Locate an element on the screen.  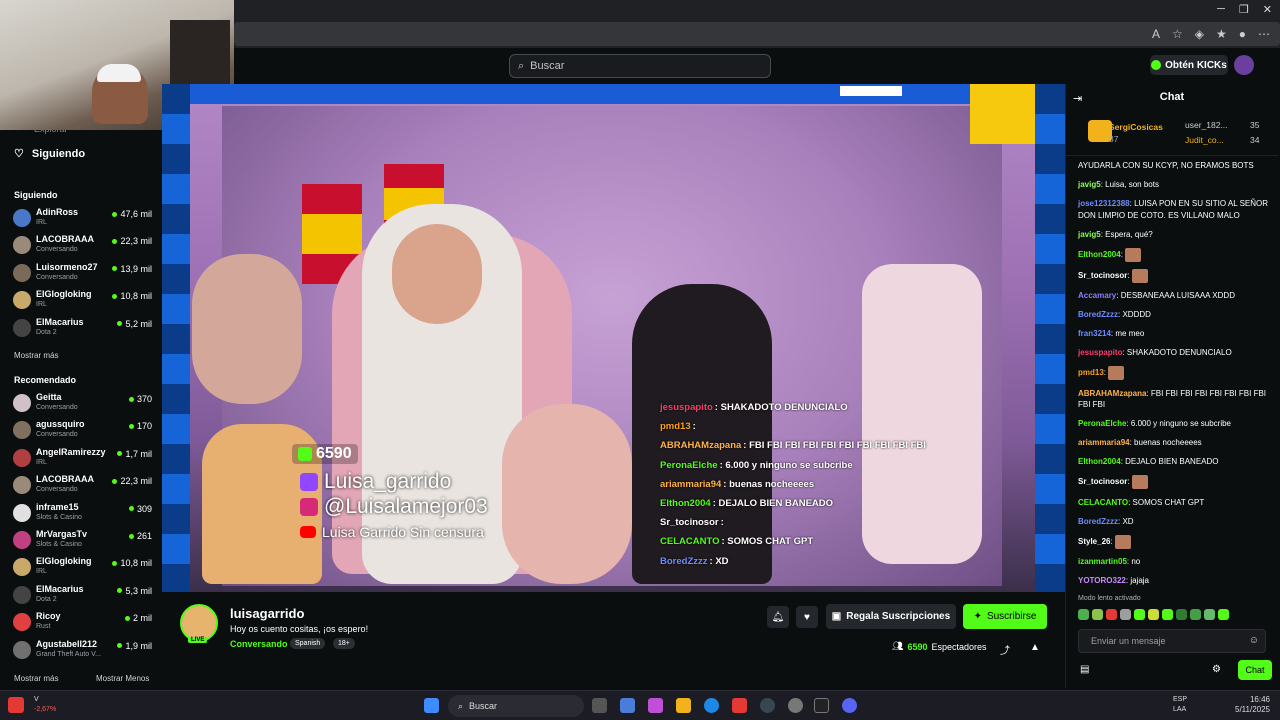
chat-username: izanmartin05 is located at coordinates (1102, 561).